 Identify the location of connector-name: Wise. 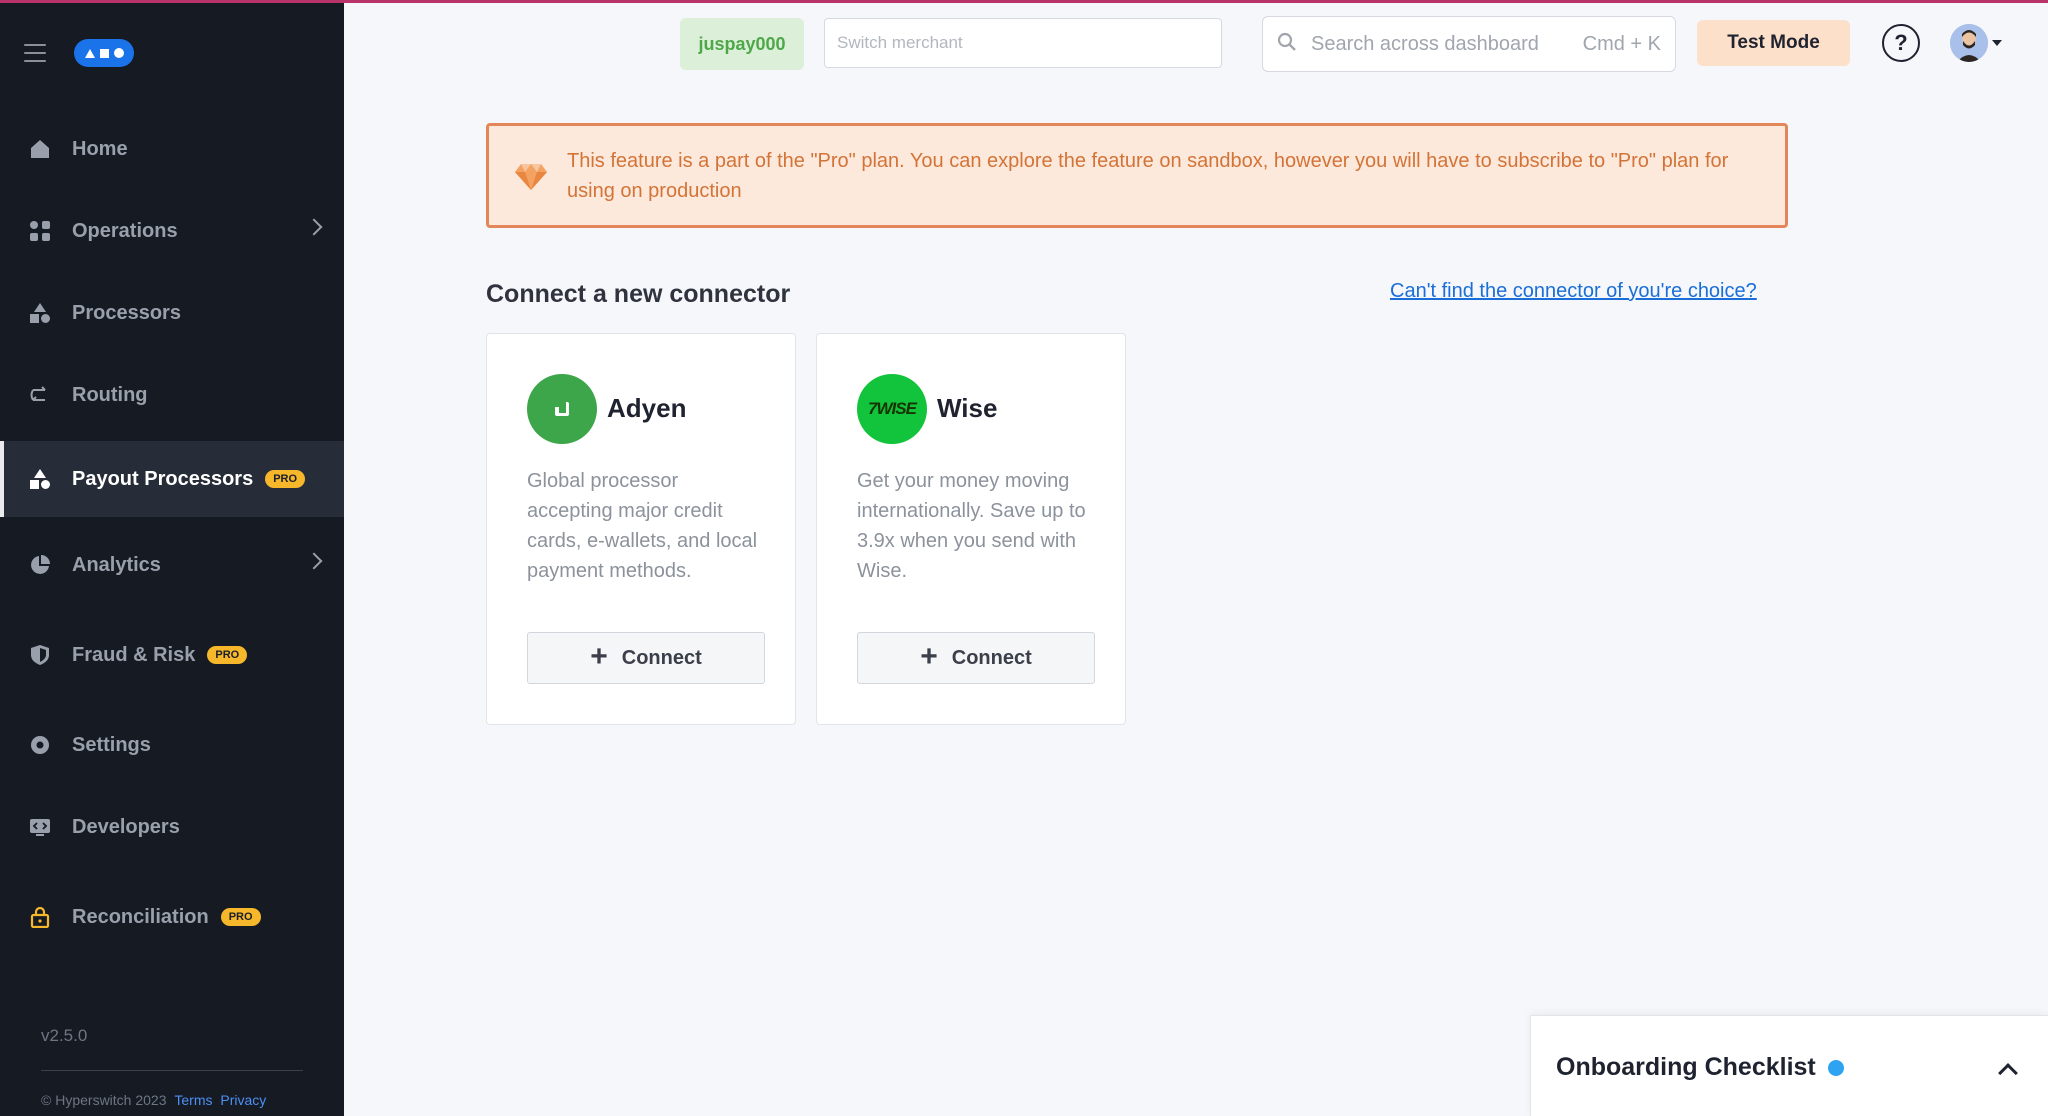
(967, 408).